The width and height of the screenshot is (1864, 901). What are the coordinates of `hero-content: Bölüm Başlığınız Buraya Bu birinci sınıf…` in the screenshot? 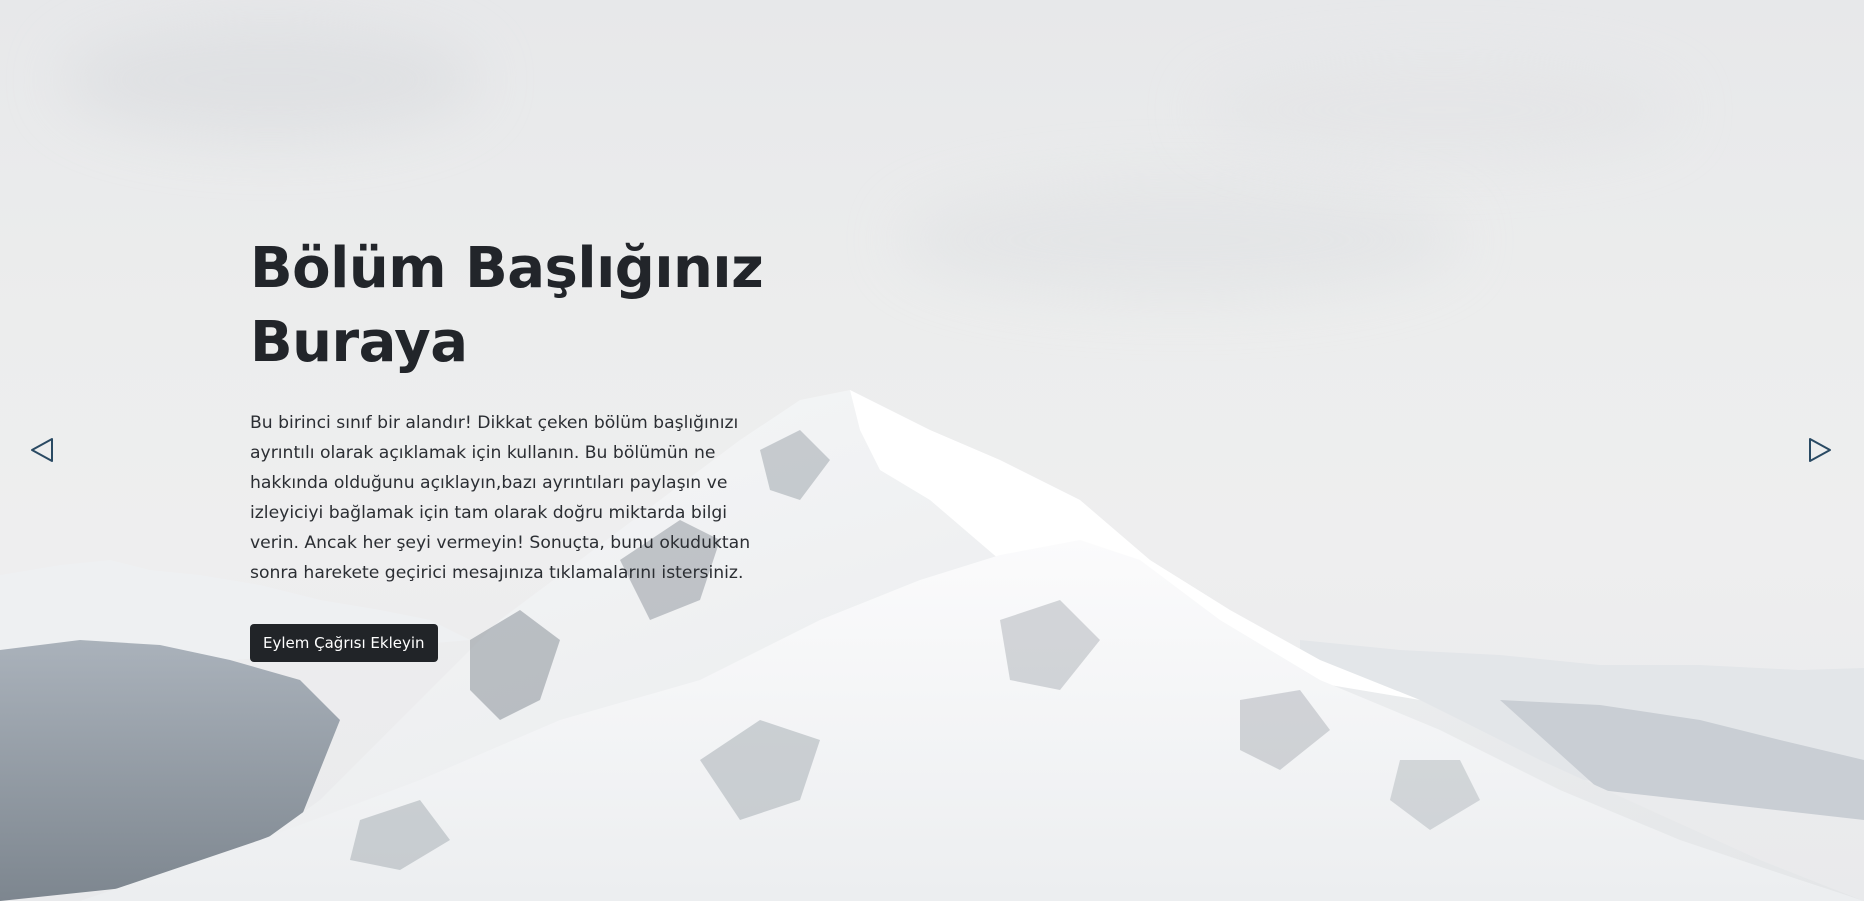 It's located at (510, 447).